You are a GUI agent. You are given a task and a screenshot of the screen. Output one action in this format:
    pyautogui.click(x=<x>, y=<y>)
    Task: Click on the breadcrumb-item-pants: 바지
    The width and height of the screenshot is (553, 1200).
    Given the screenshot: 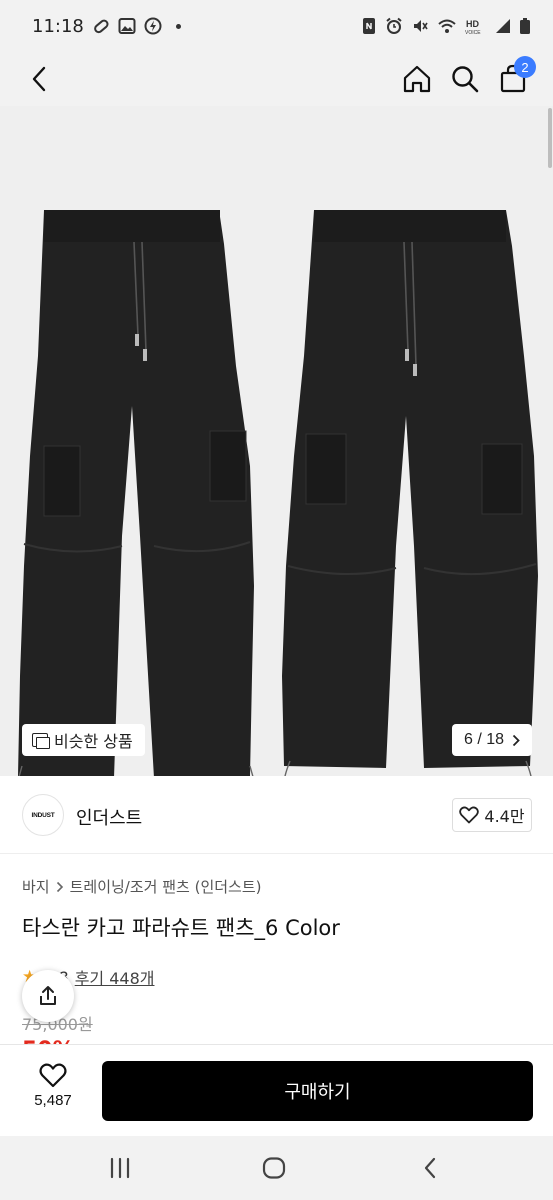 What is the action you would take?
    pyautogui.click(x=36, y=886)
    